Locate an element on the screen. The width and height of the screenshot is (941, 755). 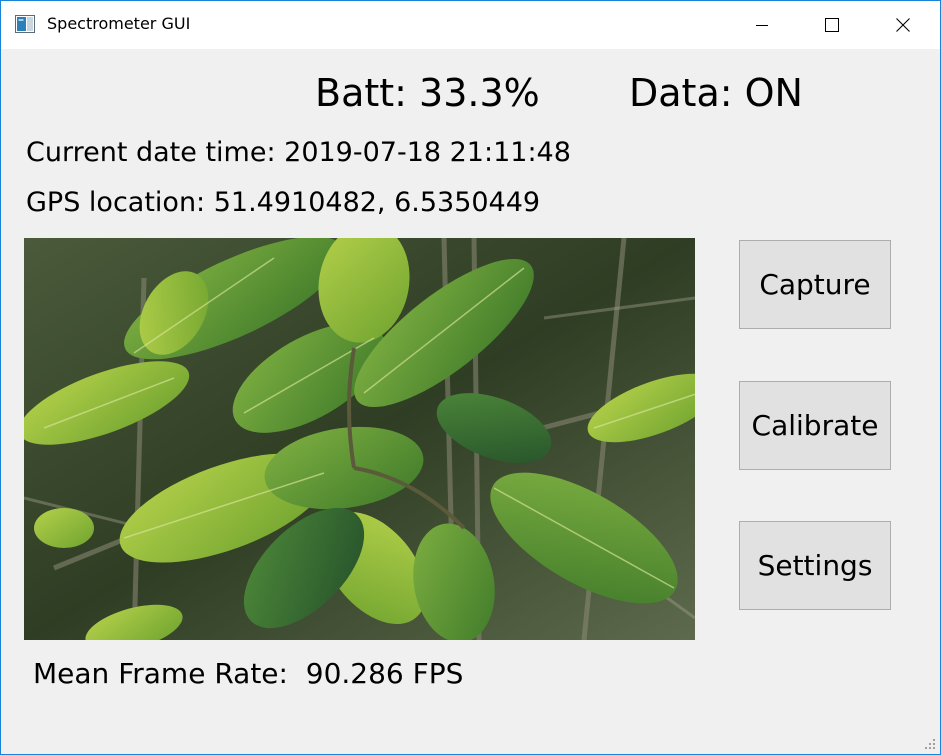
maximize-icon is located at coordinates (832, 25).